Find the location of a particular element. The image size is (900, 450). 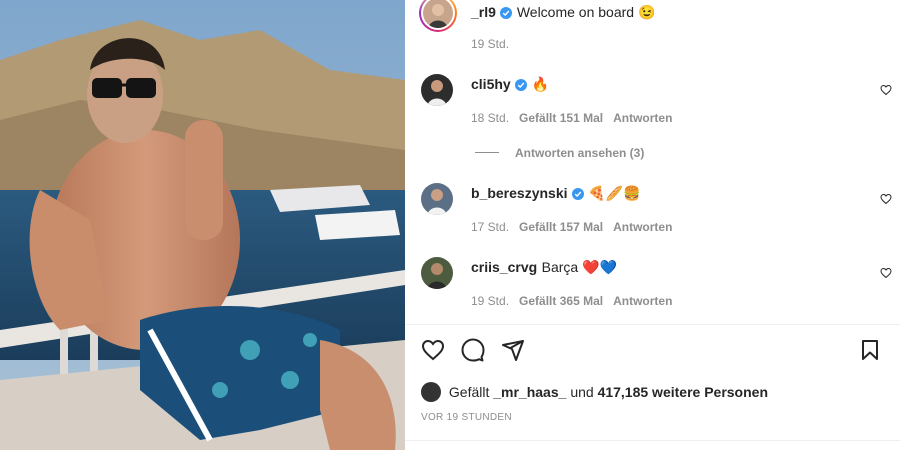

comment-text: 🍕🥖🍔 is located at coordinates (614, 193).